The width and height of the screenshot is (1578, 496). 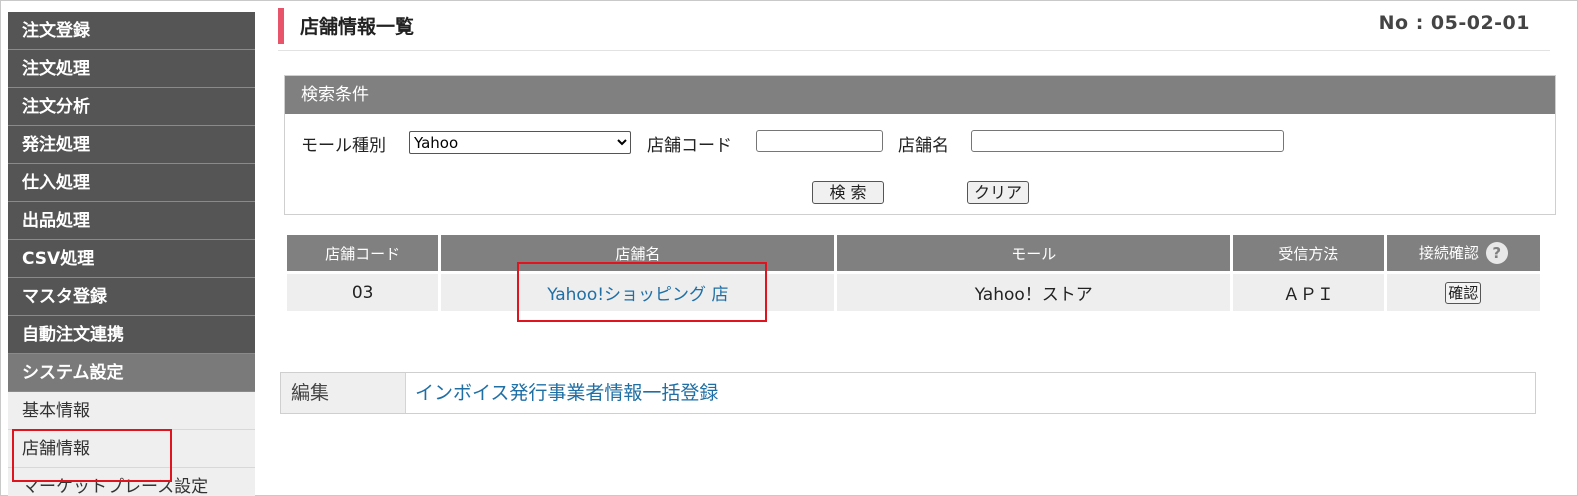 What do you see at coordinates (1034, 253) in the screenshot?
I see `column-header-mall: モール` at bounding box center [1034, 253].